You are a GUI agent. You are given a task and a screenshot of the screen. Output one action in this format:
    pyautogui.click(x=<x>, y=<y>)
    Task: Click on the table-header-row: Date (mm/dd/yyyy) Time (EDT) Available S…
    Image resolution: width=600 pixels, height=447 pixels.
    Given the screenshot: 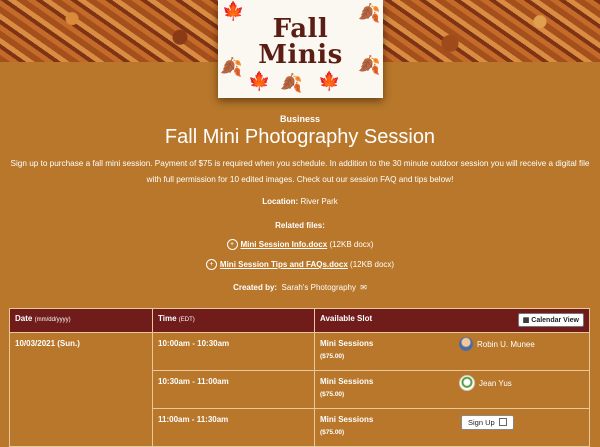 What is the action you would take?
    pyautogui.click(x=299, y=320)
    